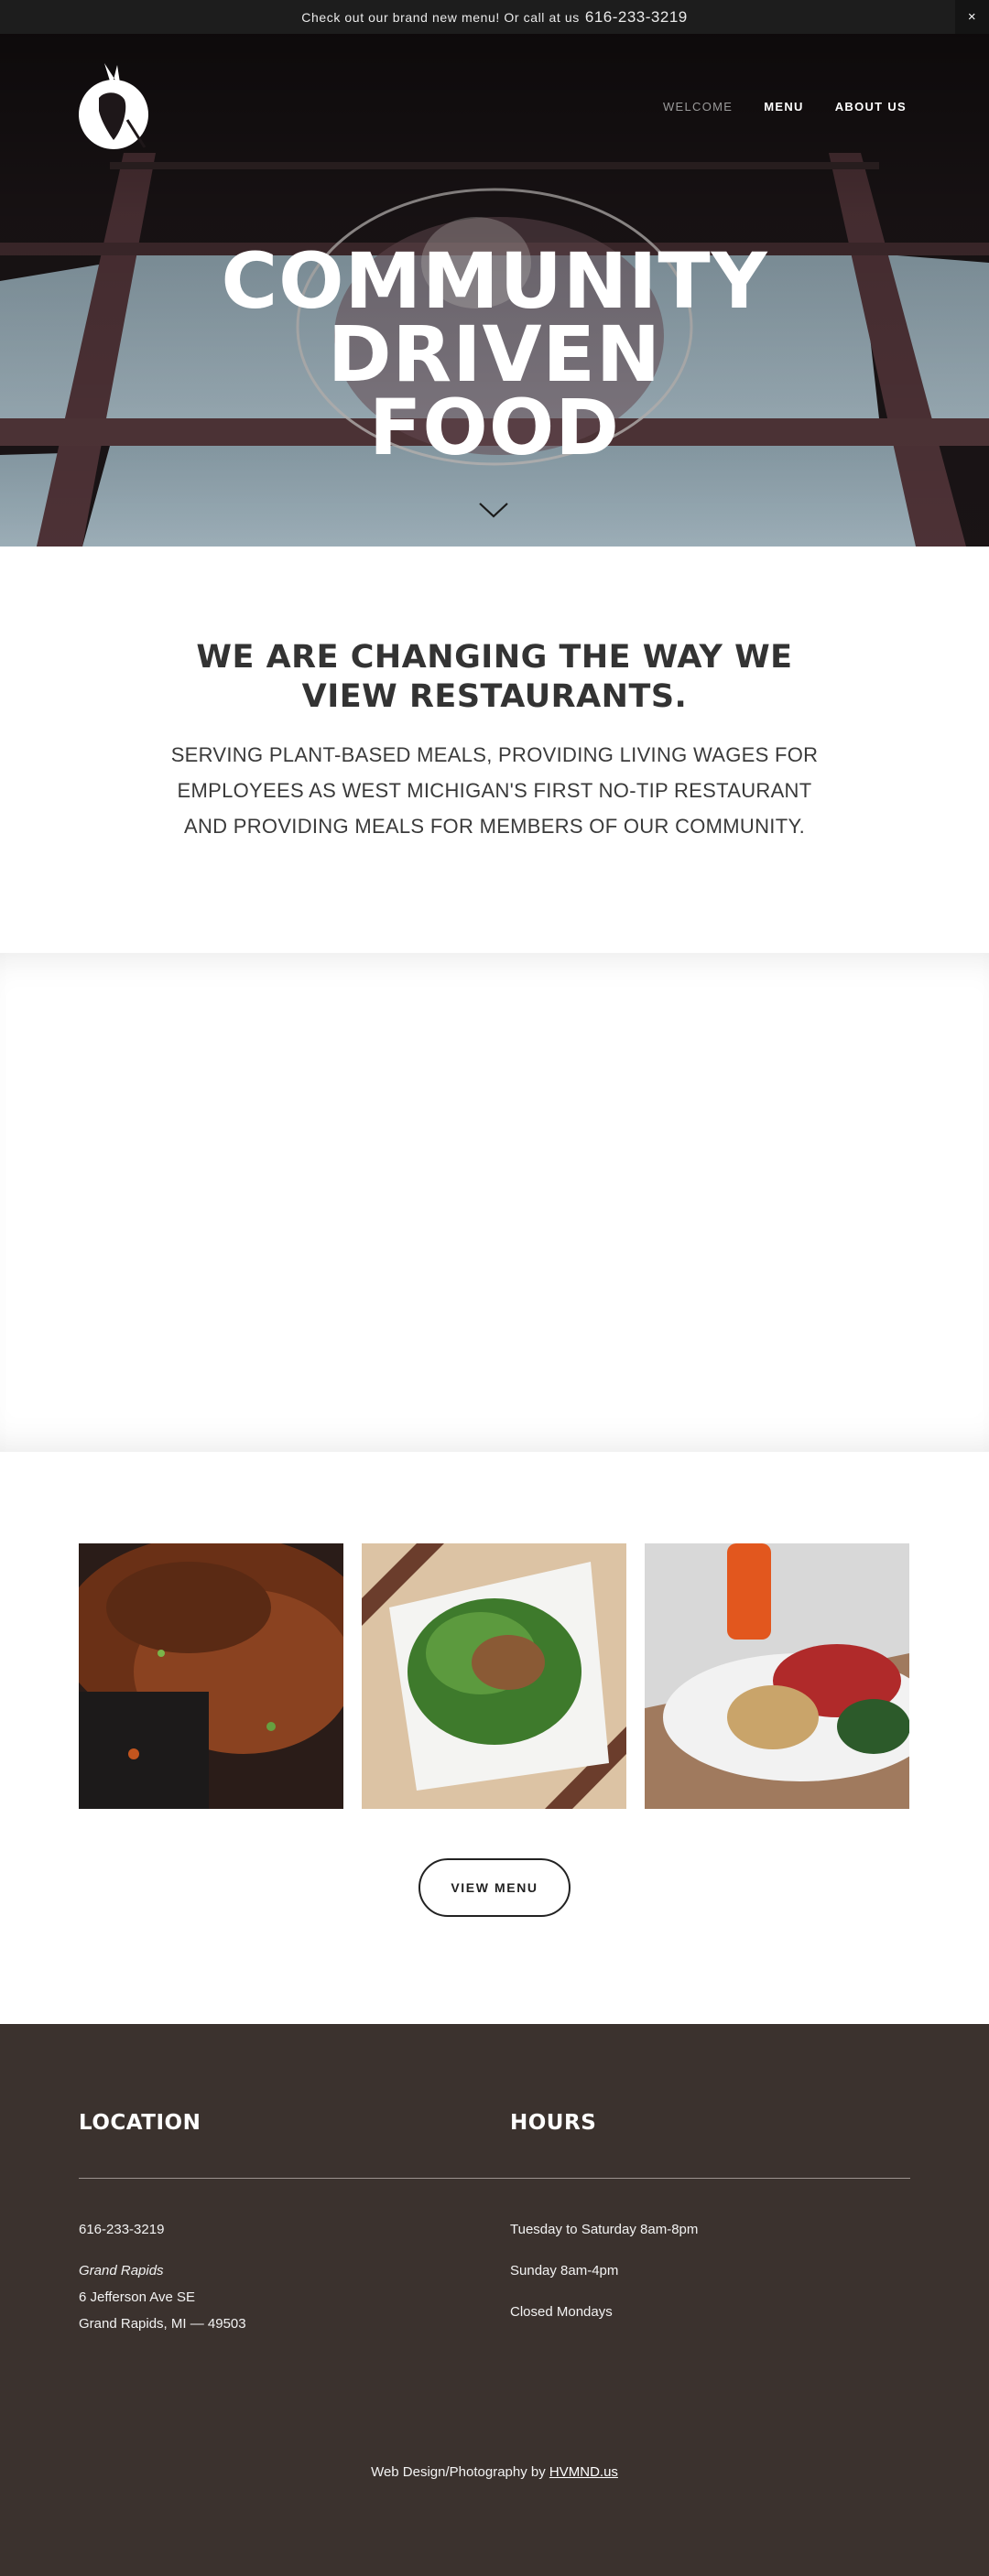  I want to click on footer-credit: Web Design/Photography by HVMND.us, so click(494, 2472).